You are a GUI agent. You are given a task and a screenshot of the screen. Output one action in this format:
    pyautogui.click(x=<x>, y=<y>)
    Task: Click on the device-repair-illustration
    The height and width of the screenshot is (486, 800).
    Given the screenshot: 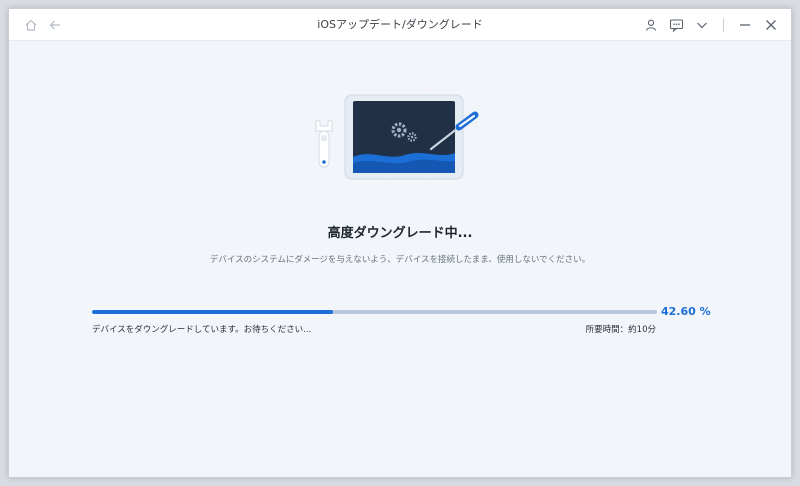 What is the action you would take?
    pyautogui.click(x=409, y=125)
    